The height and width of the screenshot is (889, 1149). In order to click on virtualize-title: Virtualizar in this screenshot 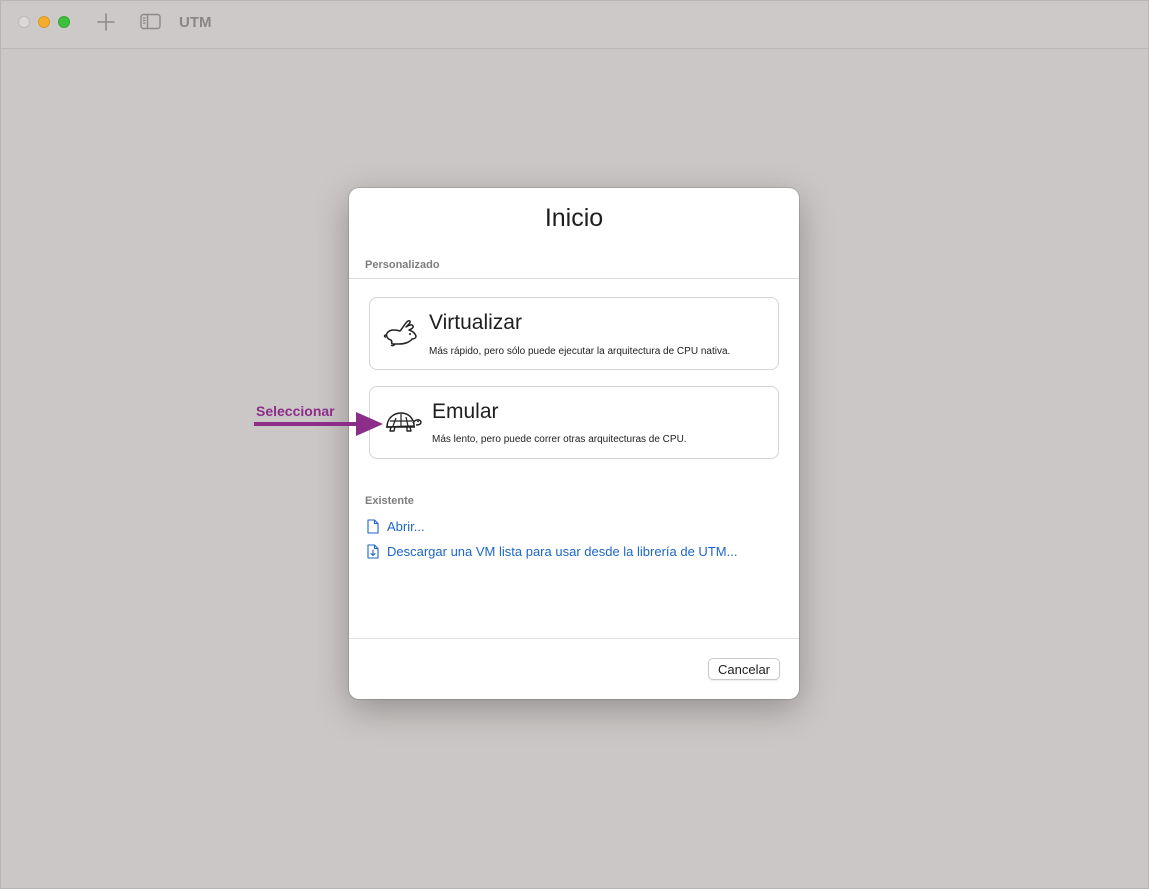, I will do `click(475, 322)`.